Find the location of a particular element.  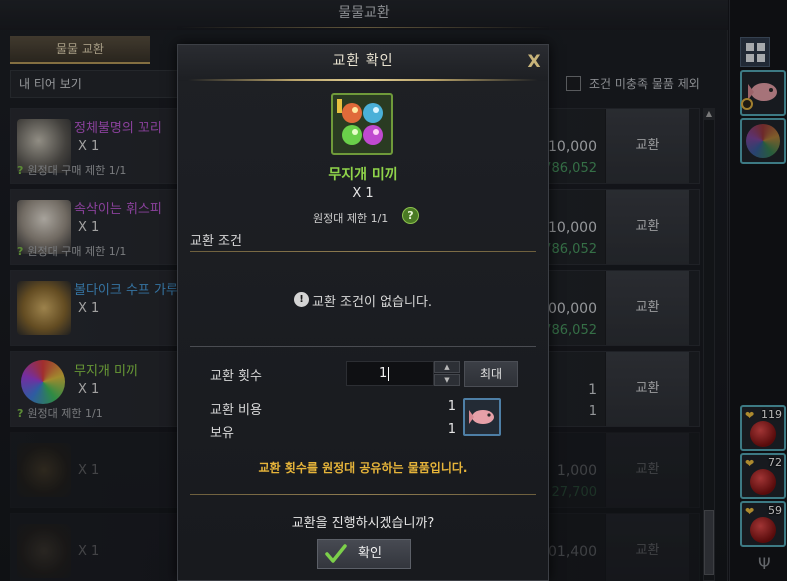

cost-label: 교환 비용 is located at coordinates (236, 410).